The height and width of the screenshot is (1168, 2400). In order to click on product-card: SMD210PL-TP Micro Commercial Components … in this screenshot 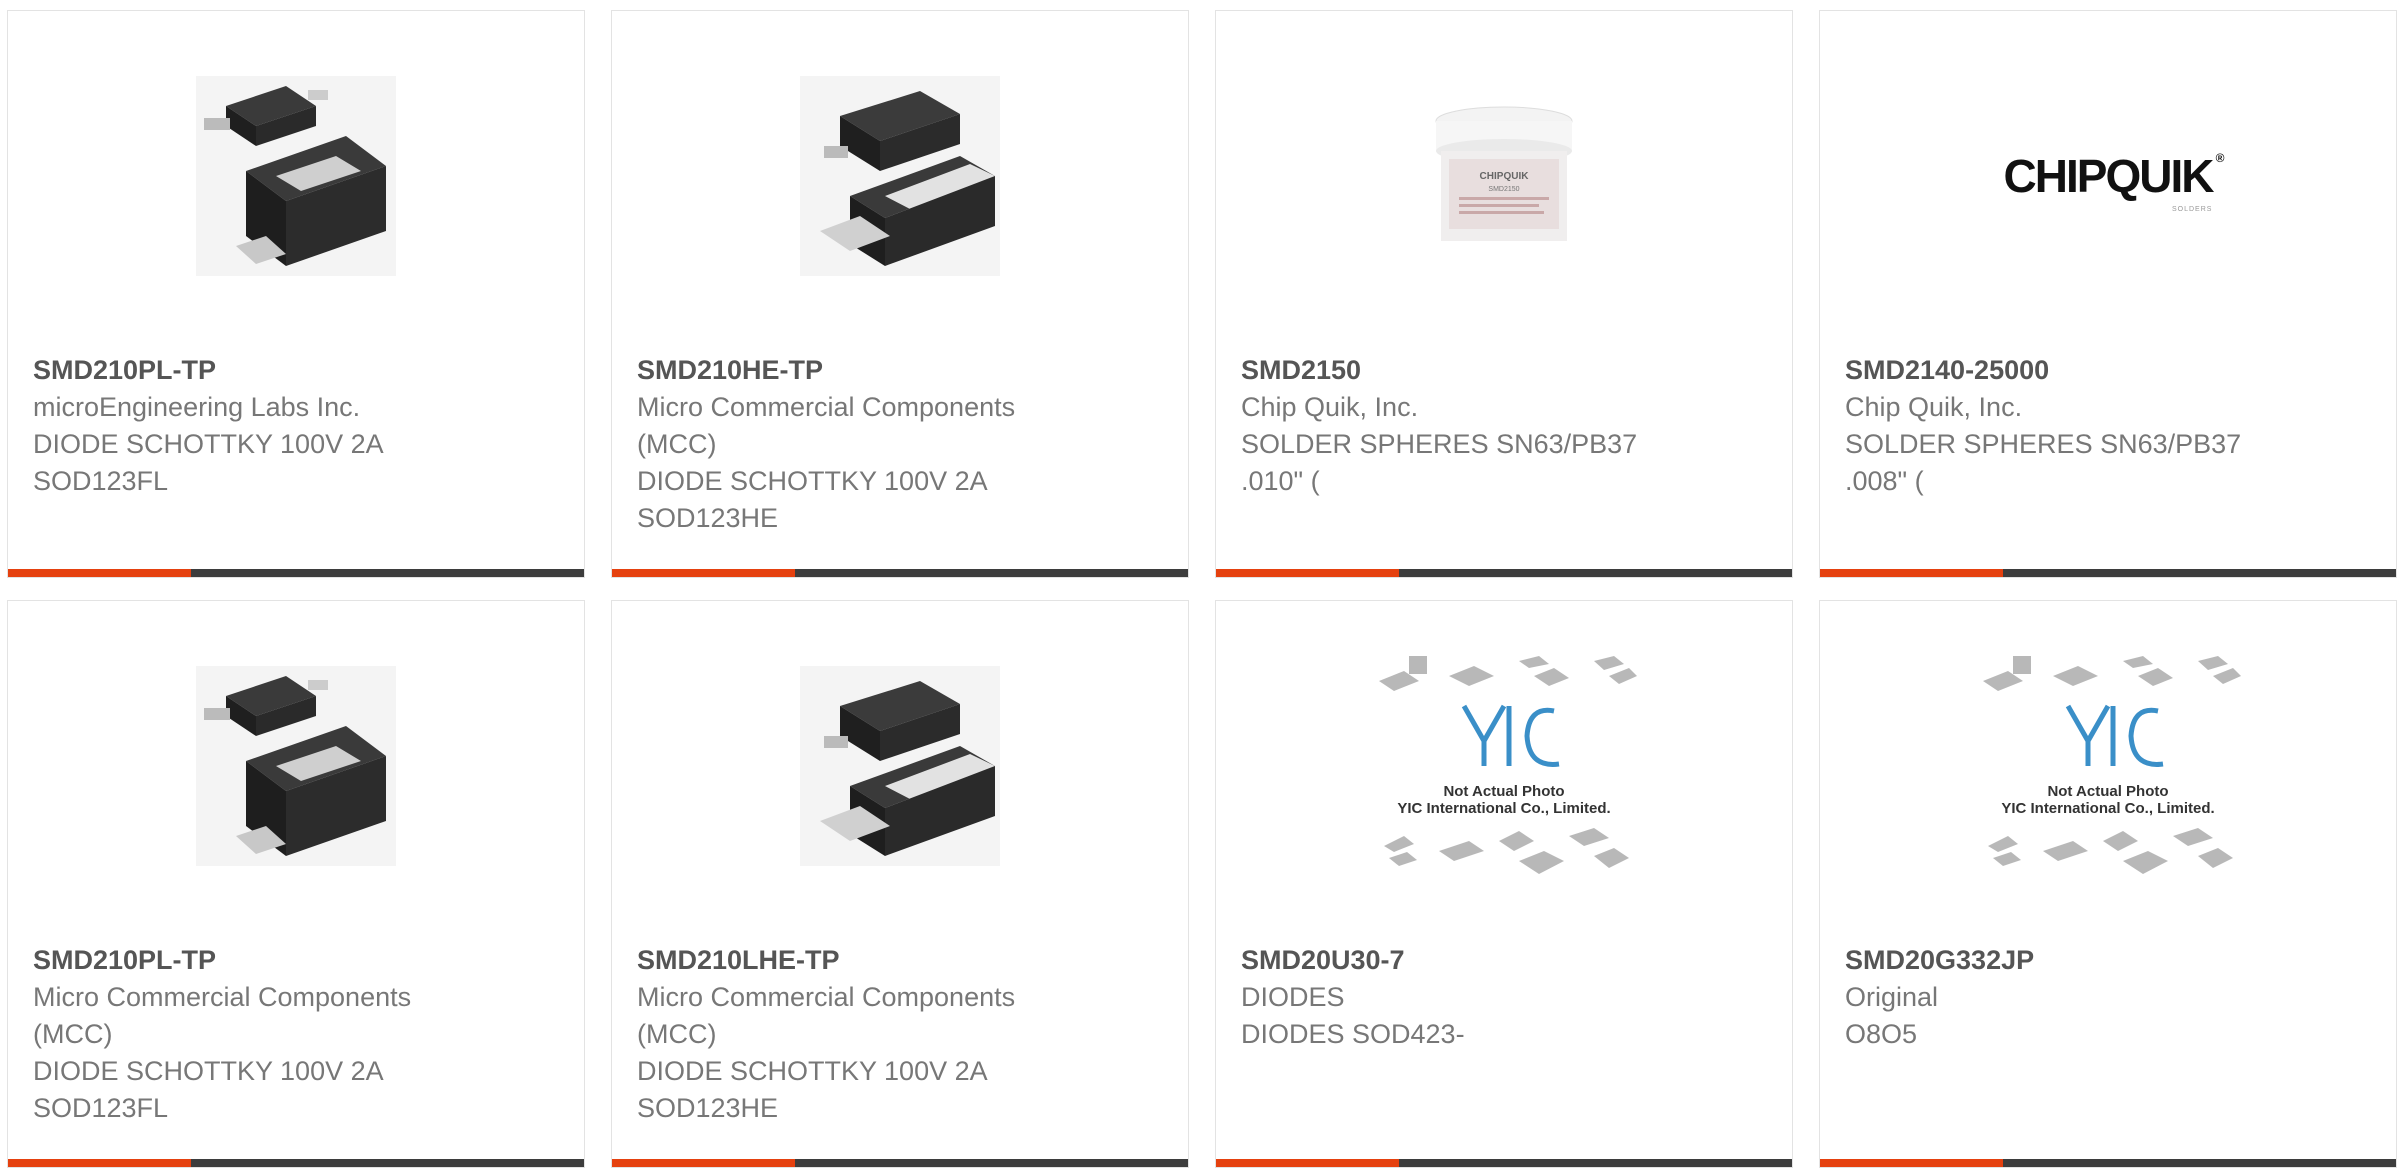, I will do `click(296, 884)`.